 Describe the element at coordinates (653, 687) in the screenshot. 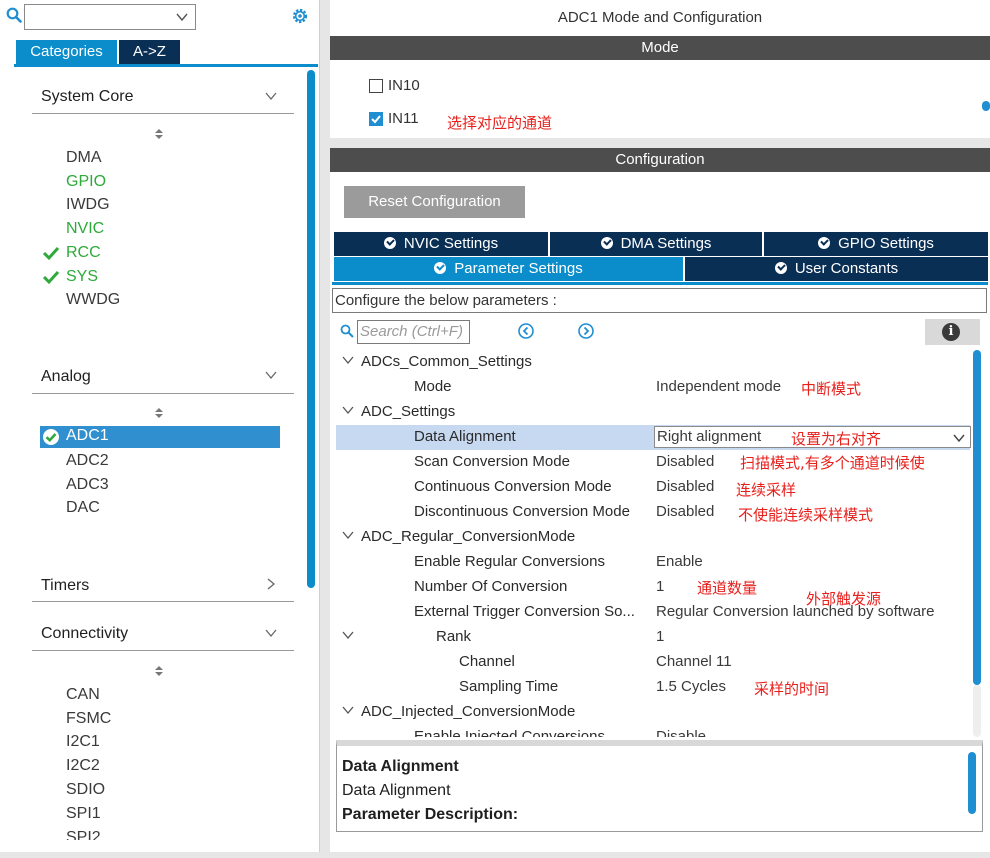

I see `table-row: Sampling Time 1.5 Cycles` at that location.